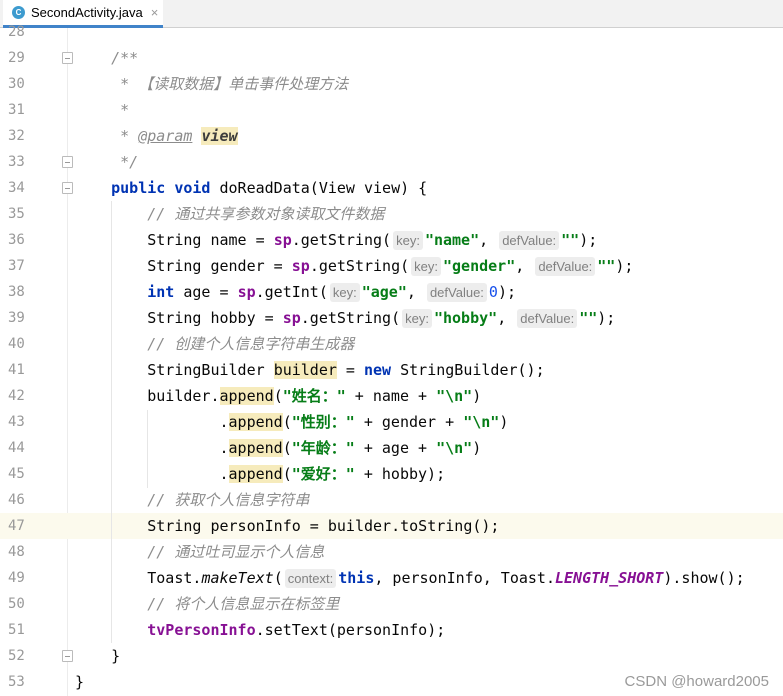  I want to click on code-line: 52 }, so click(391, 656).